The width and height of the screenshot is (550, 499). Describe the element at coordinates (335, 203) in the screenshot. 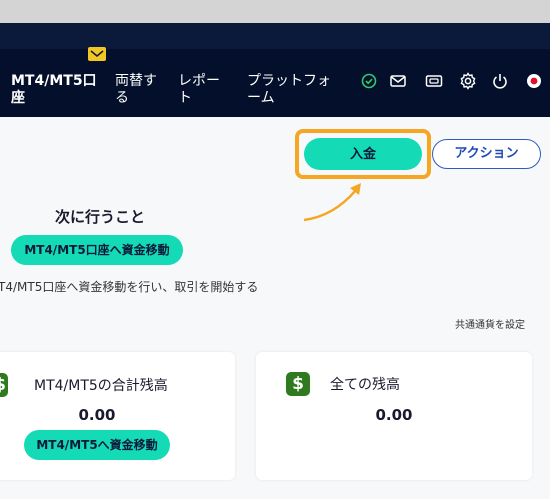

I see `pointer-arrow-icon` at that location.